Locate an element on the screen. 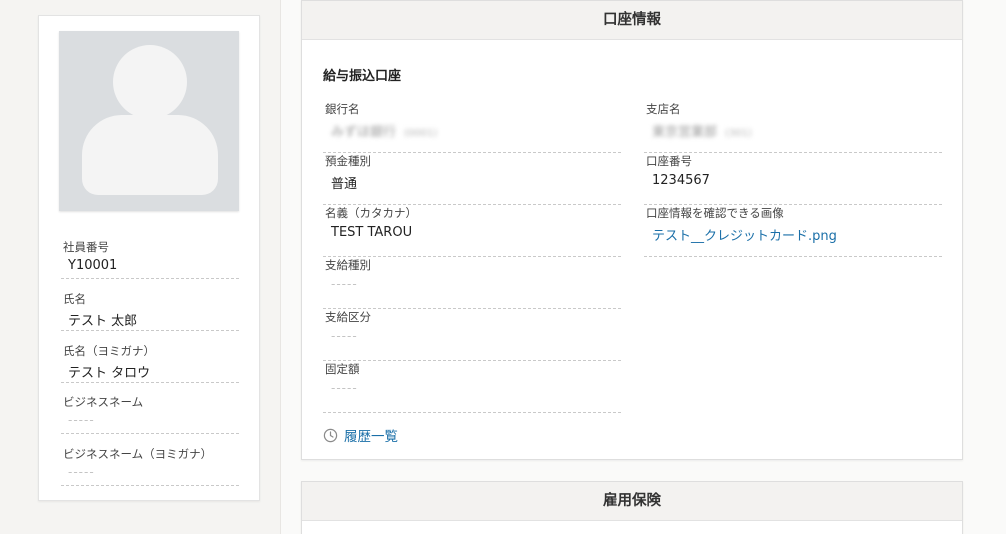 The width and height of the screenshot is (1006, 534). avatar is located at coordinates (149, 121).